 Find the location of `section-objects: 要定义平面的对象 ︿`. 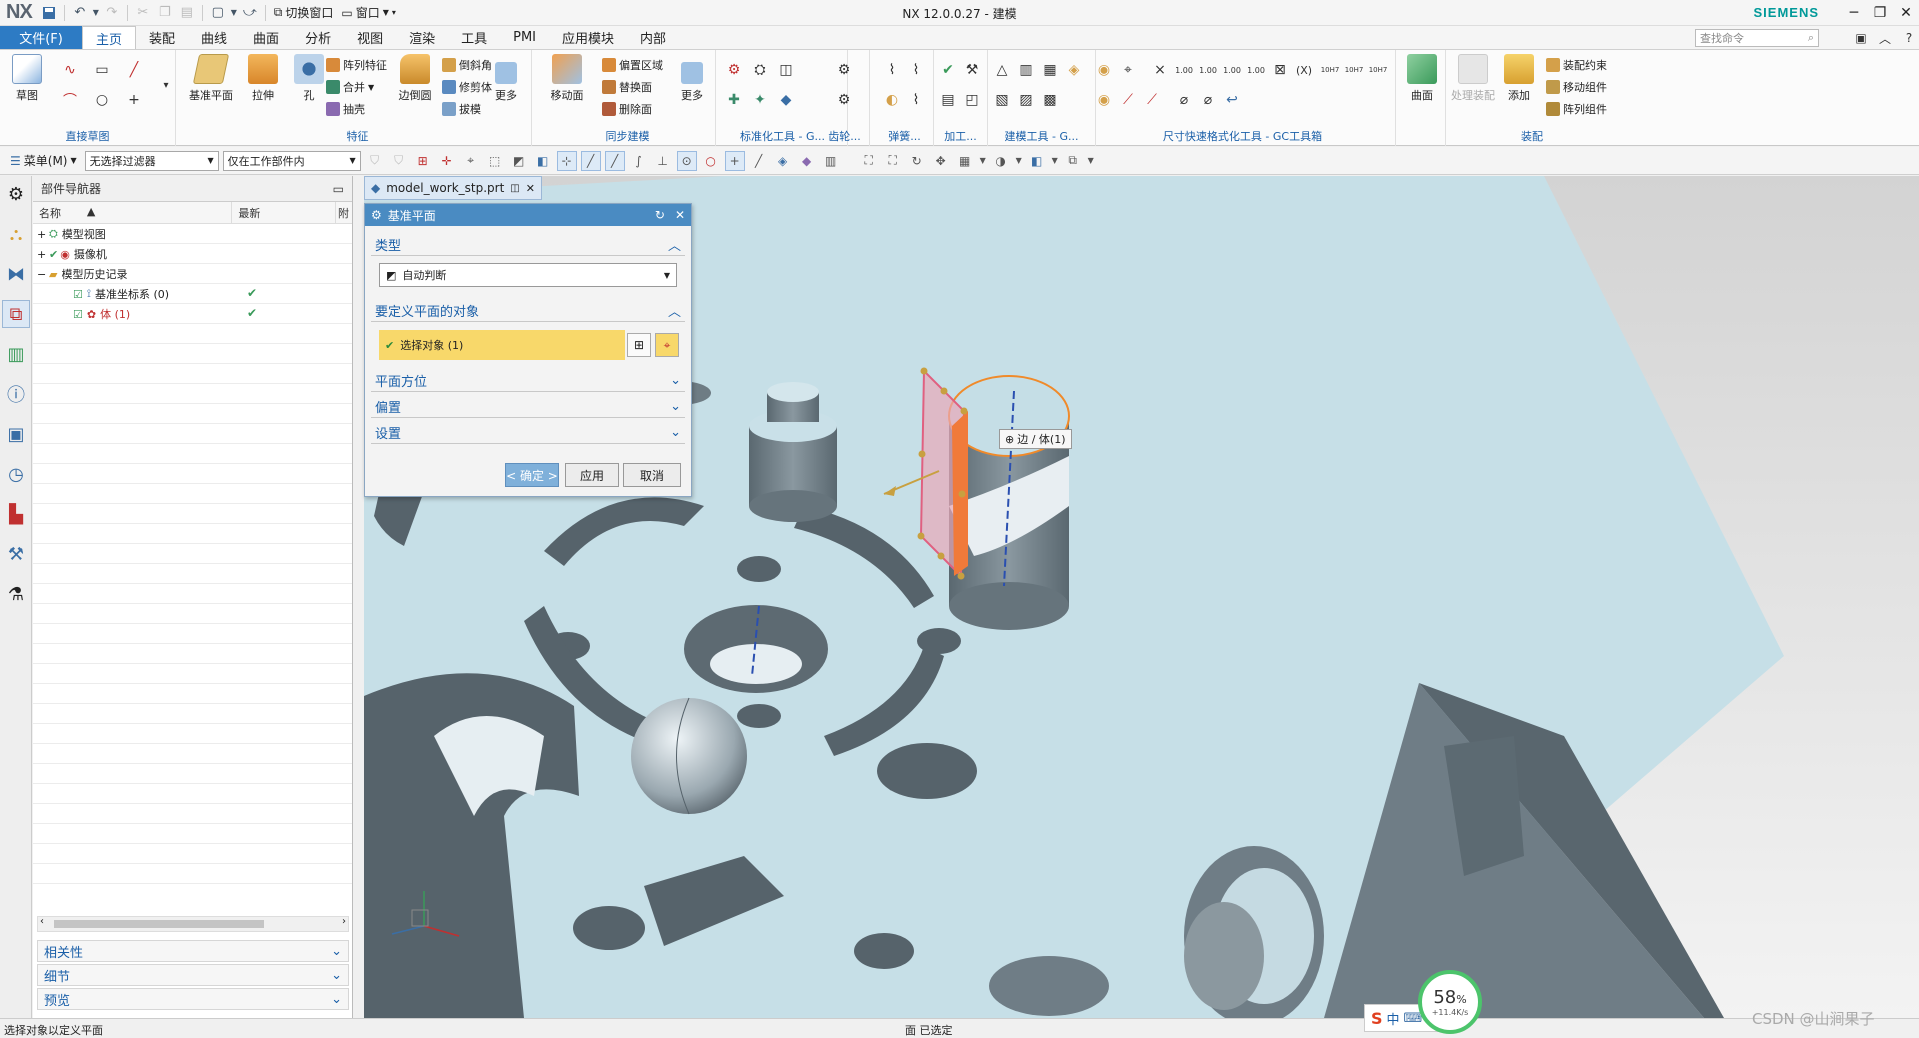

section-objects: 要定义平面的对象 ︿ is located at coordinates (528, 311).